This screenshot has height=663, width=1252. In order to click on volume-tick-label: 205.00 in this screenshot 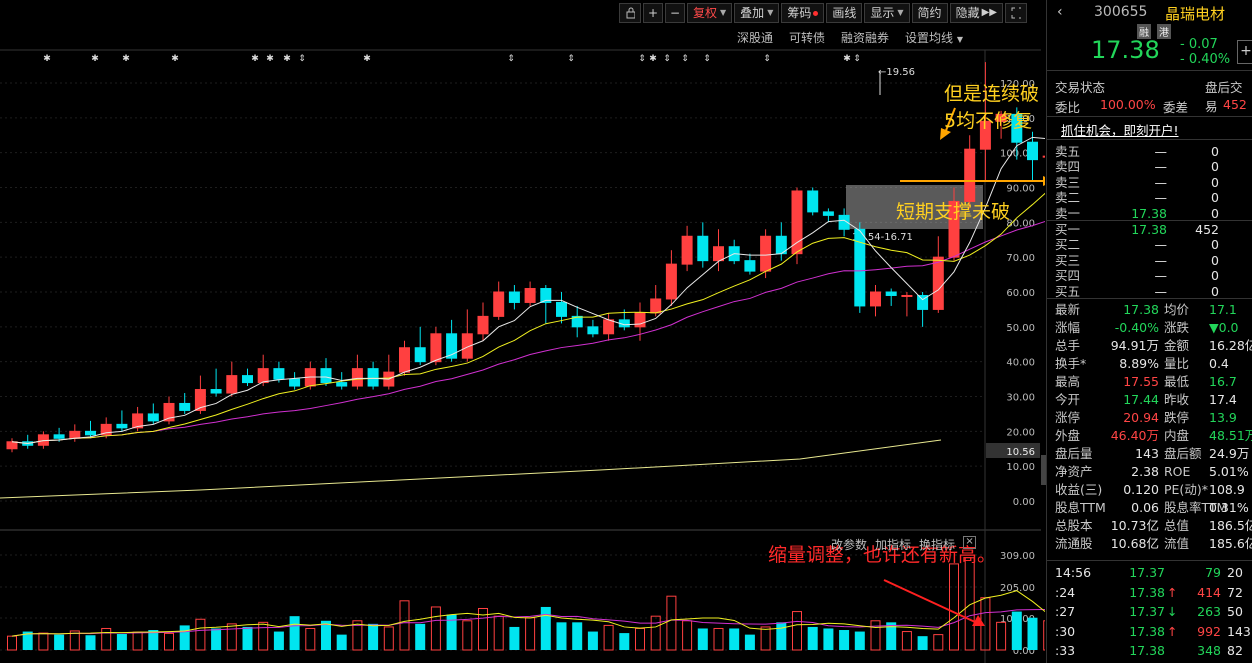, I will do `click(1017, 588)`.